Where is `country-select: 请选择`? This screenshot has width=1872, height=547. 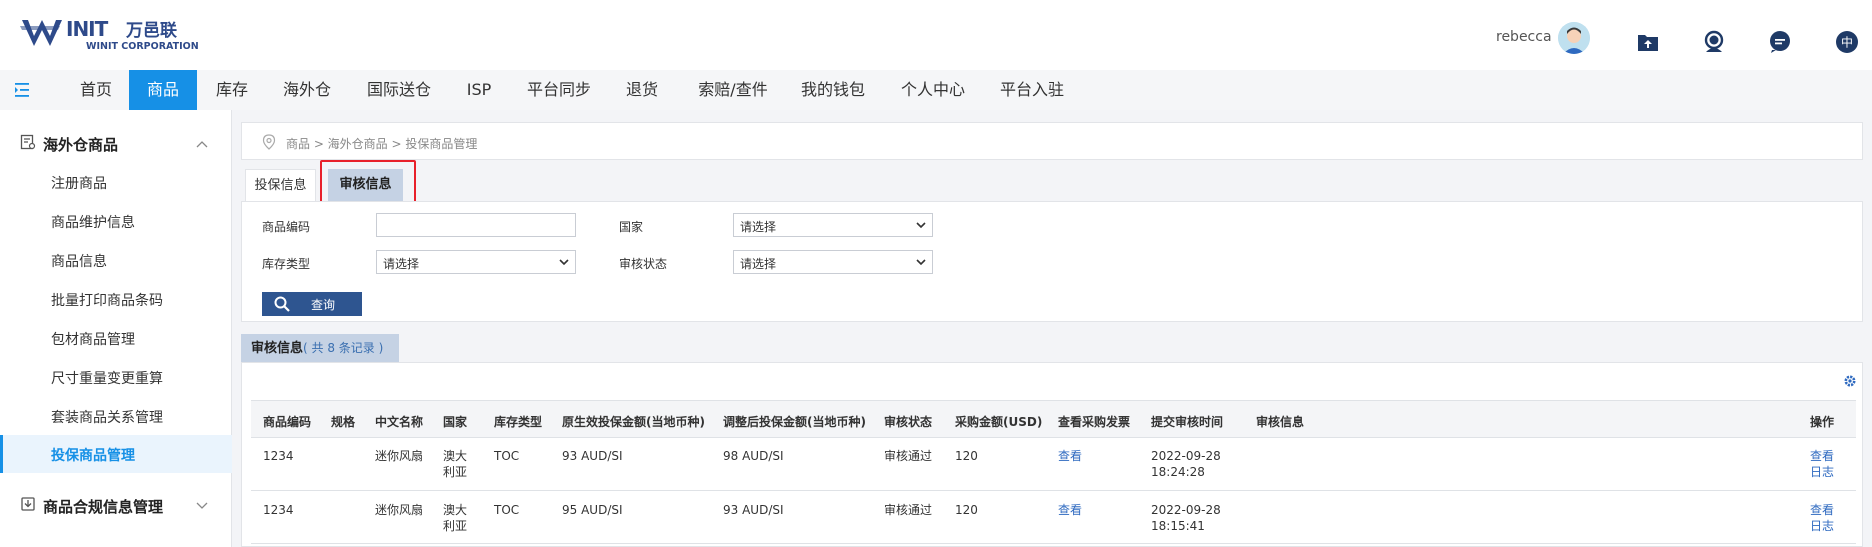 country-select: 请选择 is located at coordinates (833, 225).